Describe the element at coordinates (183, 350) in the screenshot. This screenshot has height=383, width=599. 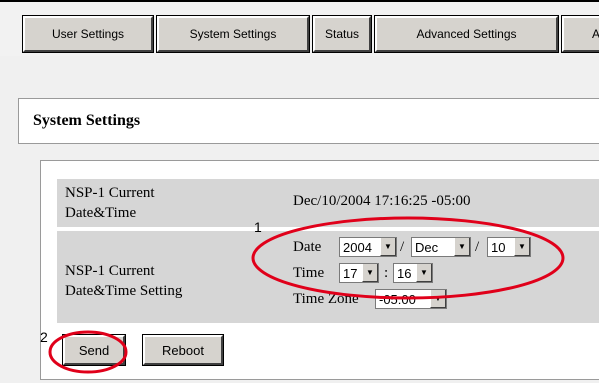
I see `reboot-button: Reboot` at that location.